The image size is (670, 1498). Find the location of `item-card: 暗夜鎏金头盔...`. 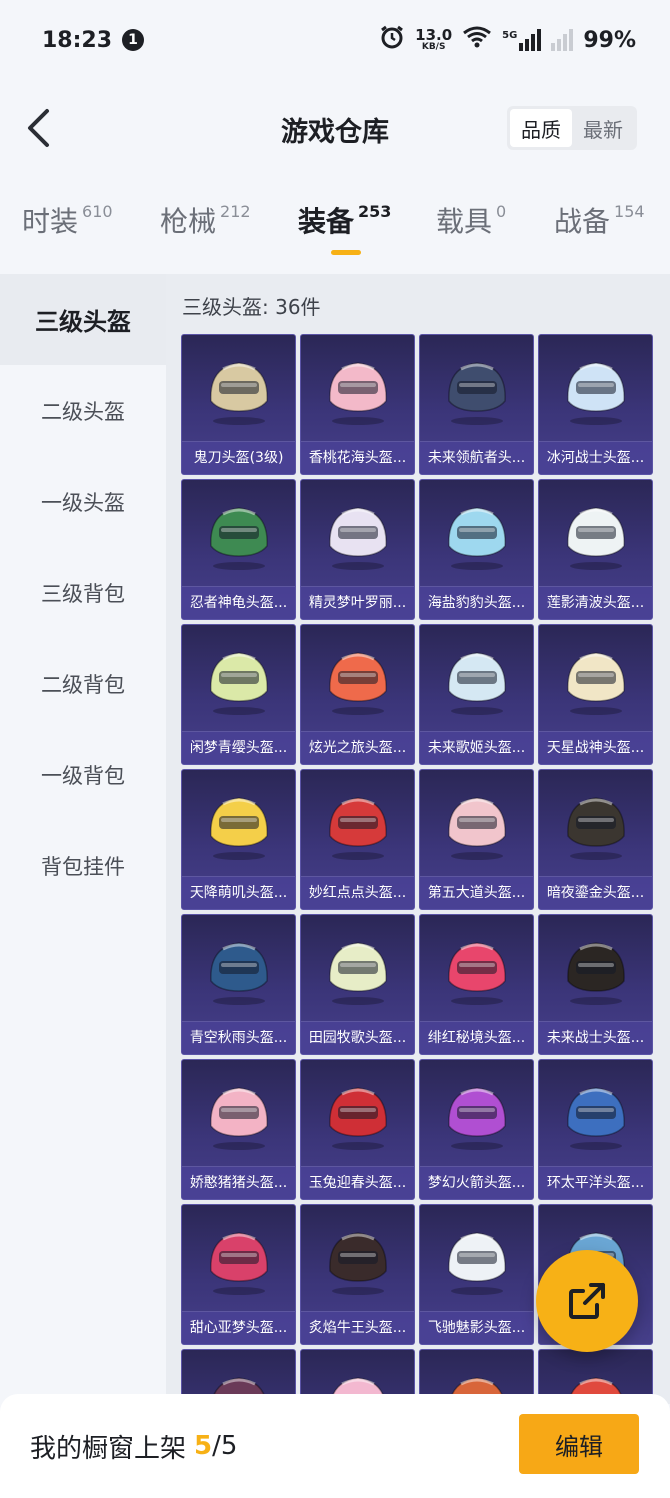

item-card: 暗夜鎏金头盔... is located at coordinates (595, 839).